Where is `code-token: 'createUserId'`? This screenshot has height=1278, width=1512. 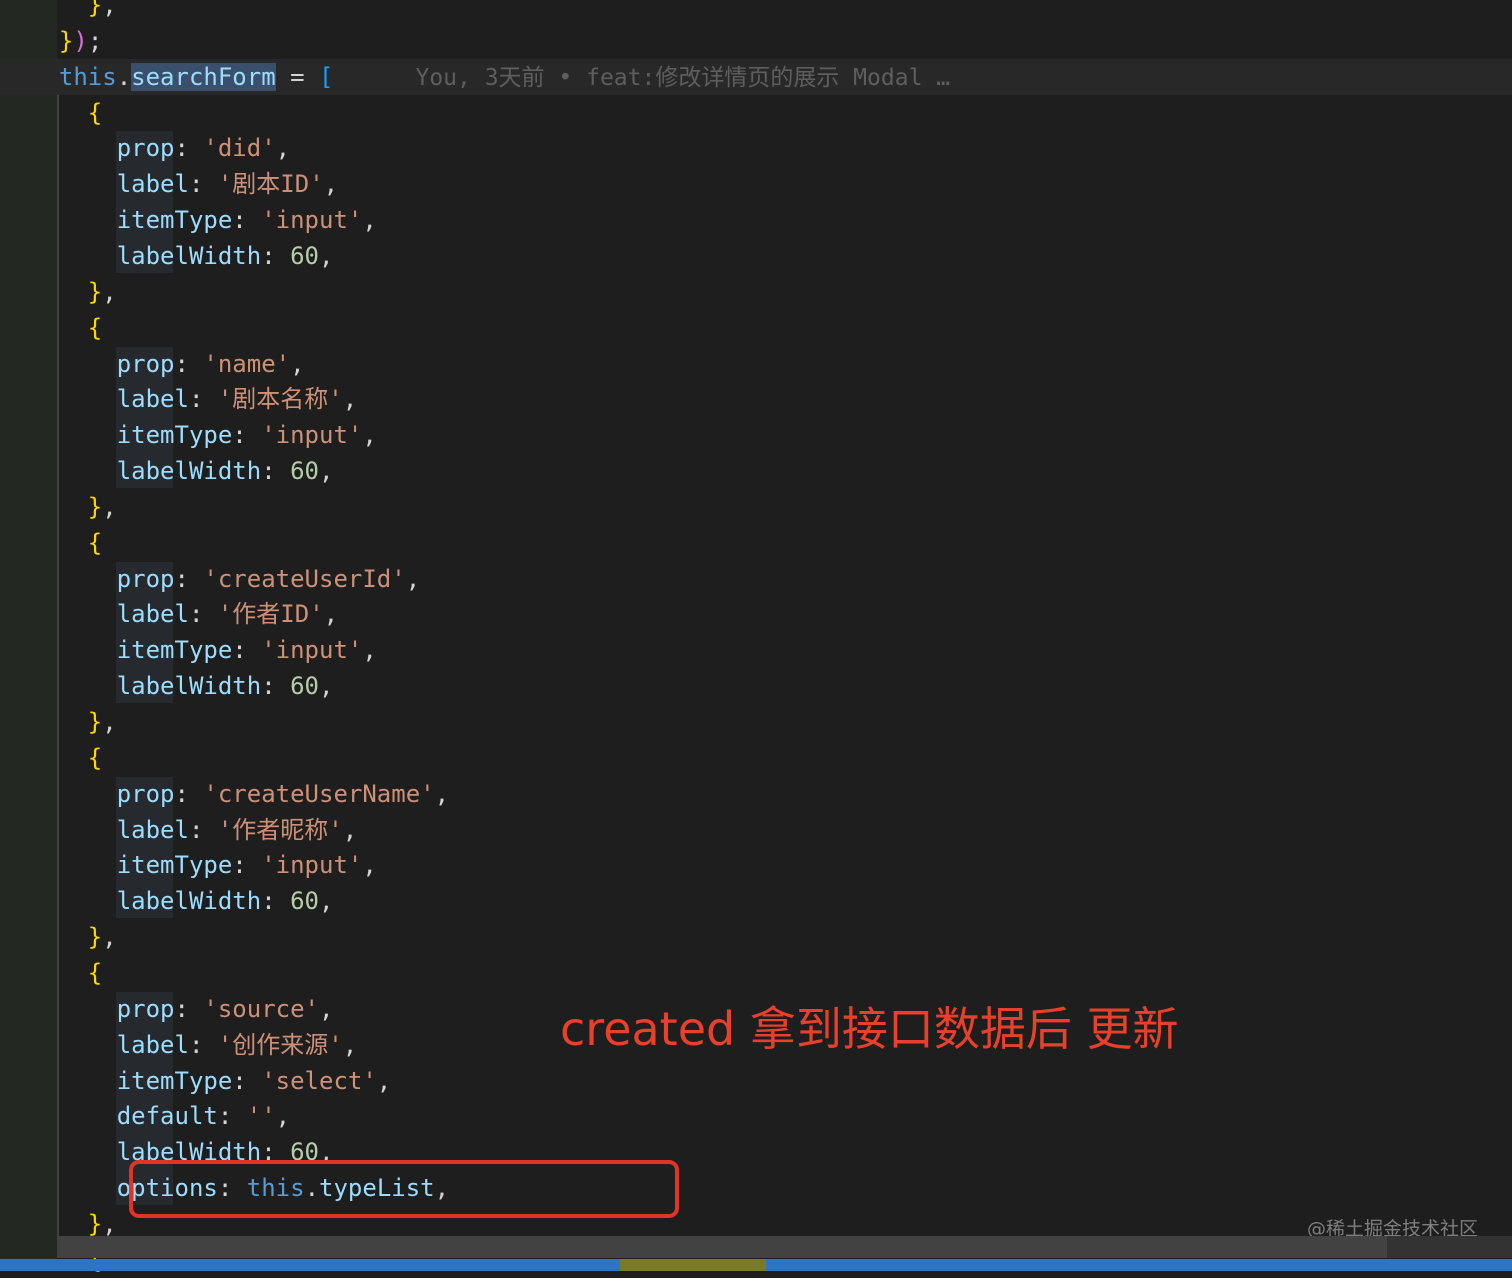
code-token: 'createUserId' is located at coordinates (304, 578).